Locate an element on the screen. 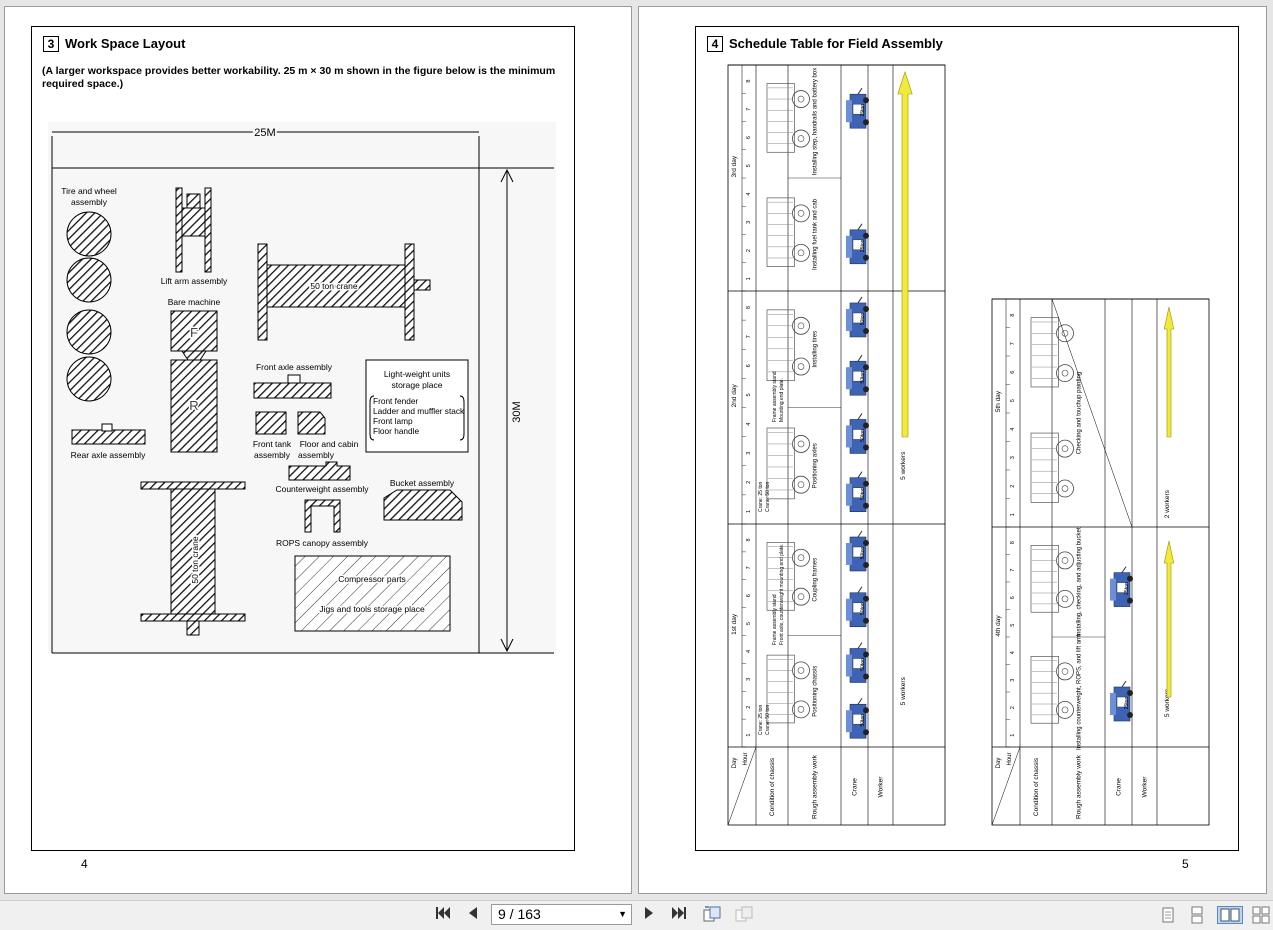  rotate-view-button is located at coordinates (713, 915).